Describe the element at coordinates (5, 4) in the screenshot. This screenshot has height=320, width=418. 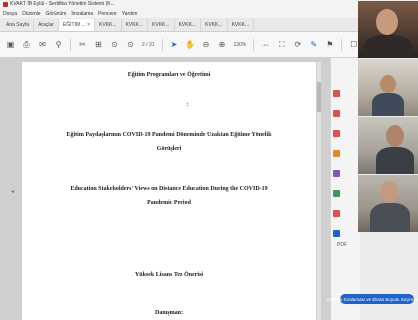
I see `app-logo-icon` at that location.